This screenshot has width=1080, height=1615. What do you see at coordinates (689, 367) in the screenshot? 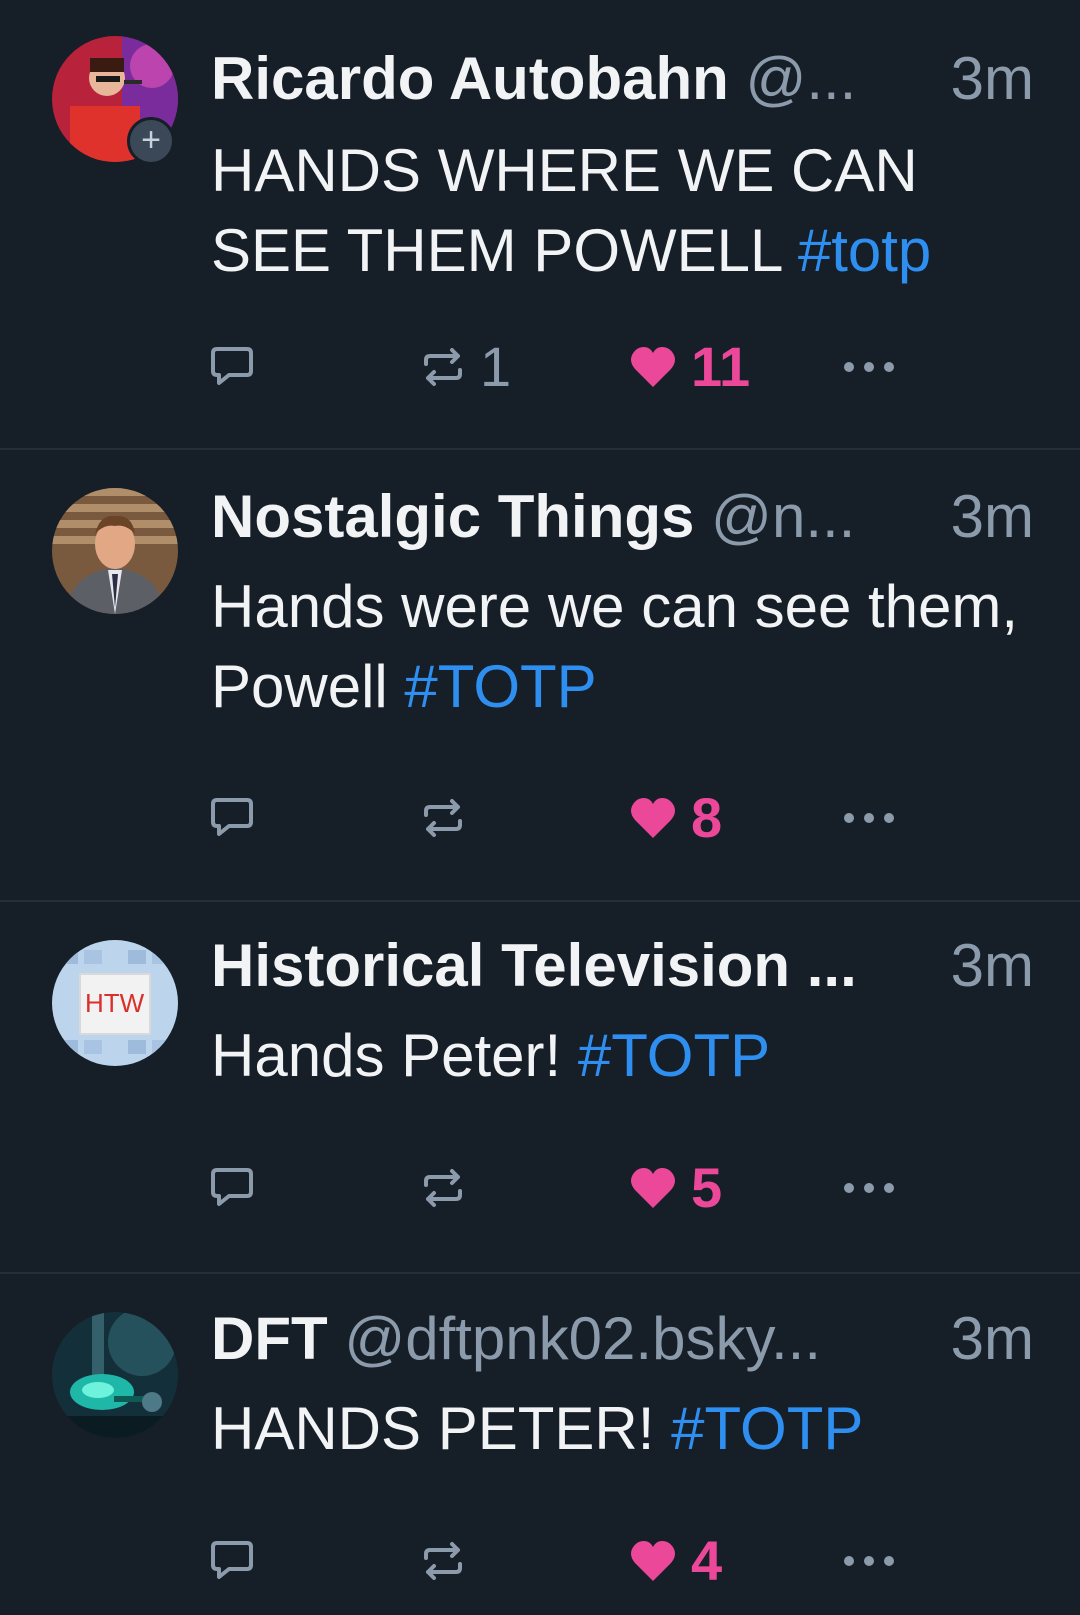
I see `like-button: 11` at bounding box center [689, 367].